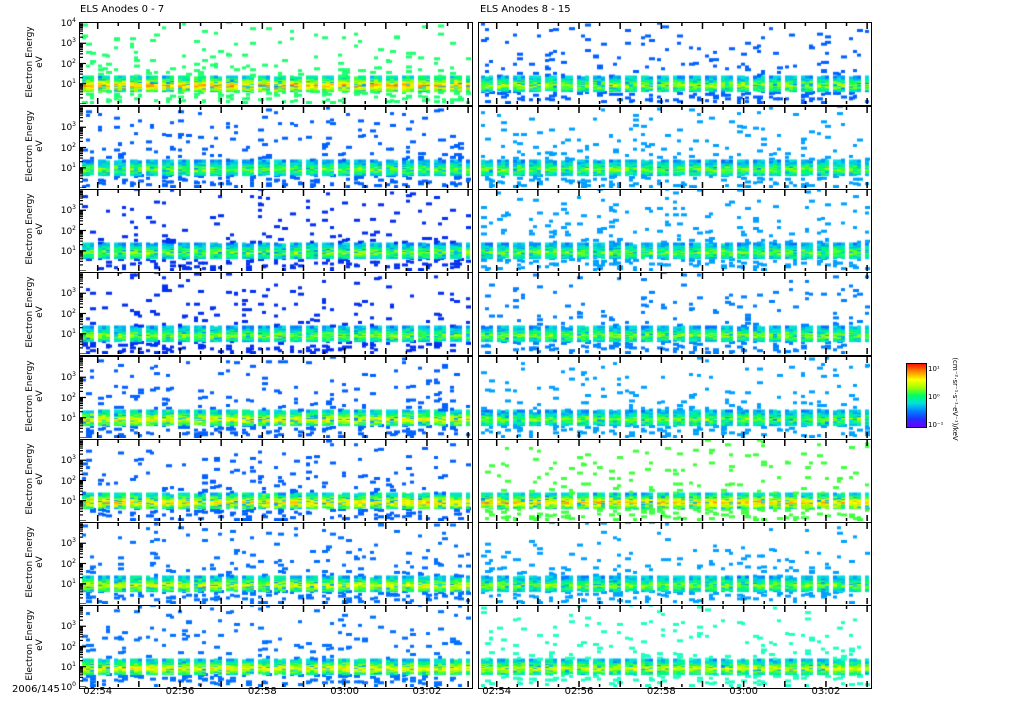 The height and width of the screenshot is (708, 1024). I want to click on colorbar-label: (cm⁻²·sr⁻¹·s⁻¹·eV⁻¹)/keV, so click(955, 399).